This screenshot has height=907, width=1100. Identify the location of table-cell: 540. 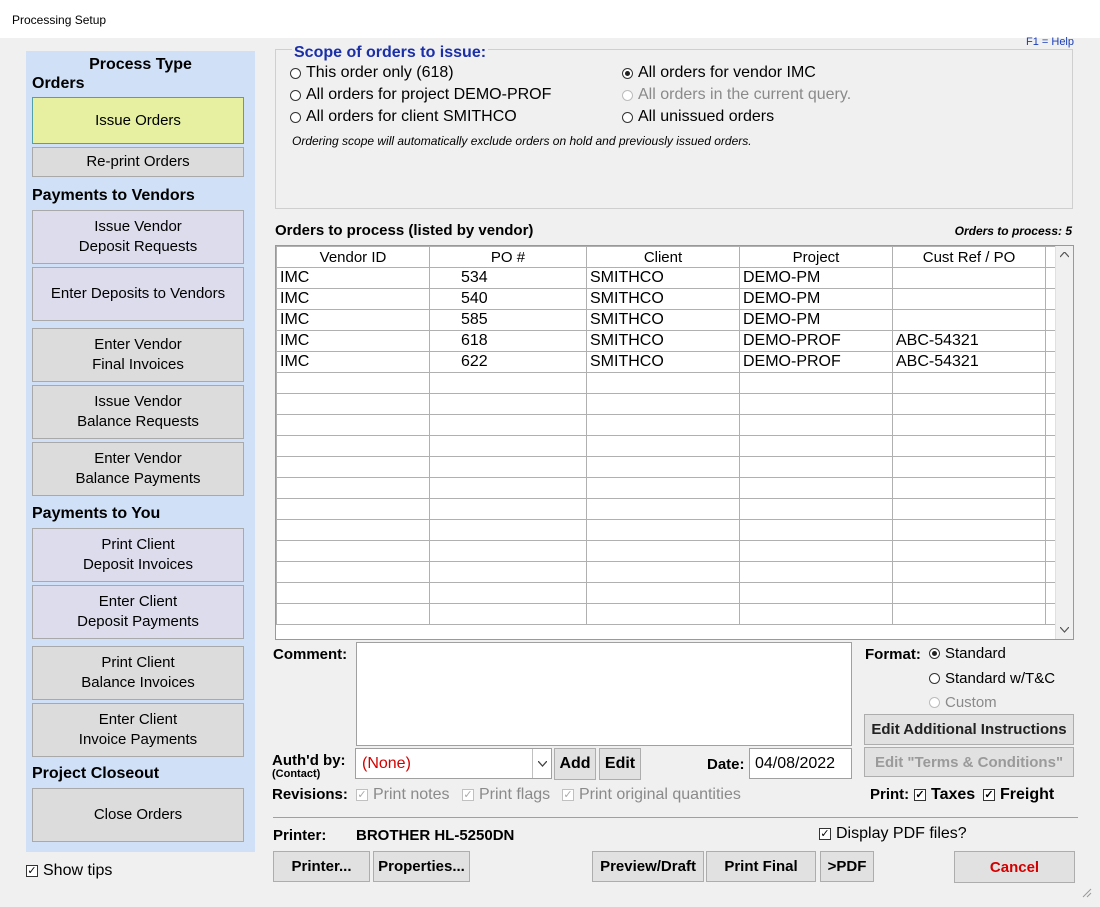
(508, 299).